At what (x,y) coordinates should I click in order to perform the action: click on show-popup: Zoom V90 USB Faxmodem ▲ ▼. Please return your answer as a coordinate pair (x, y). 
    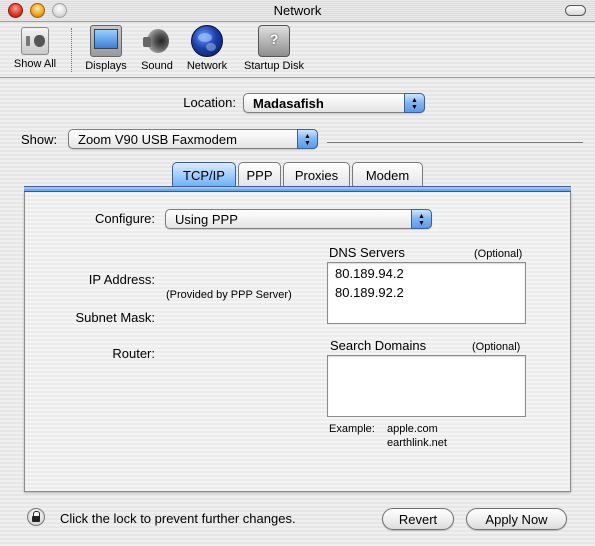
    Looking at the image, I should click on (193, 139).